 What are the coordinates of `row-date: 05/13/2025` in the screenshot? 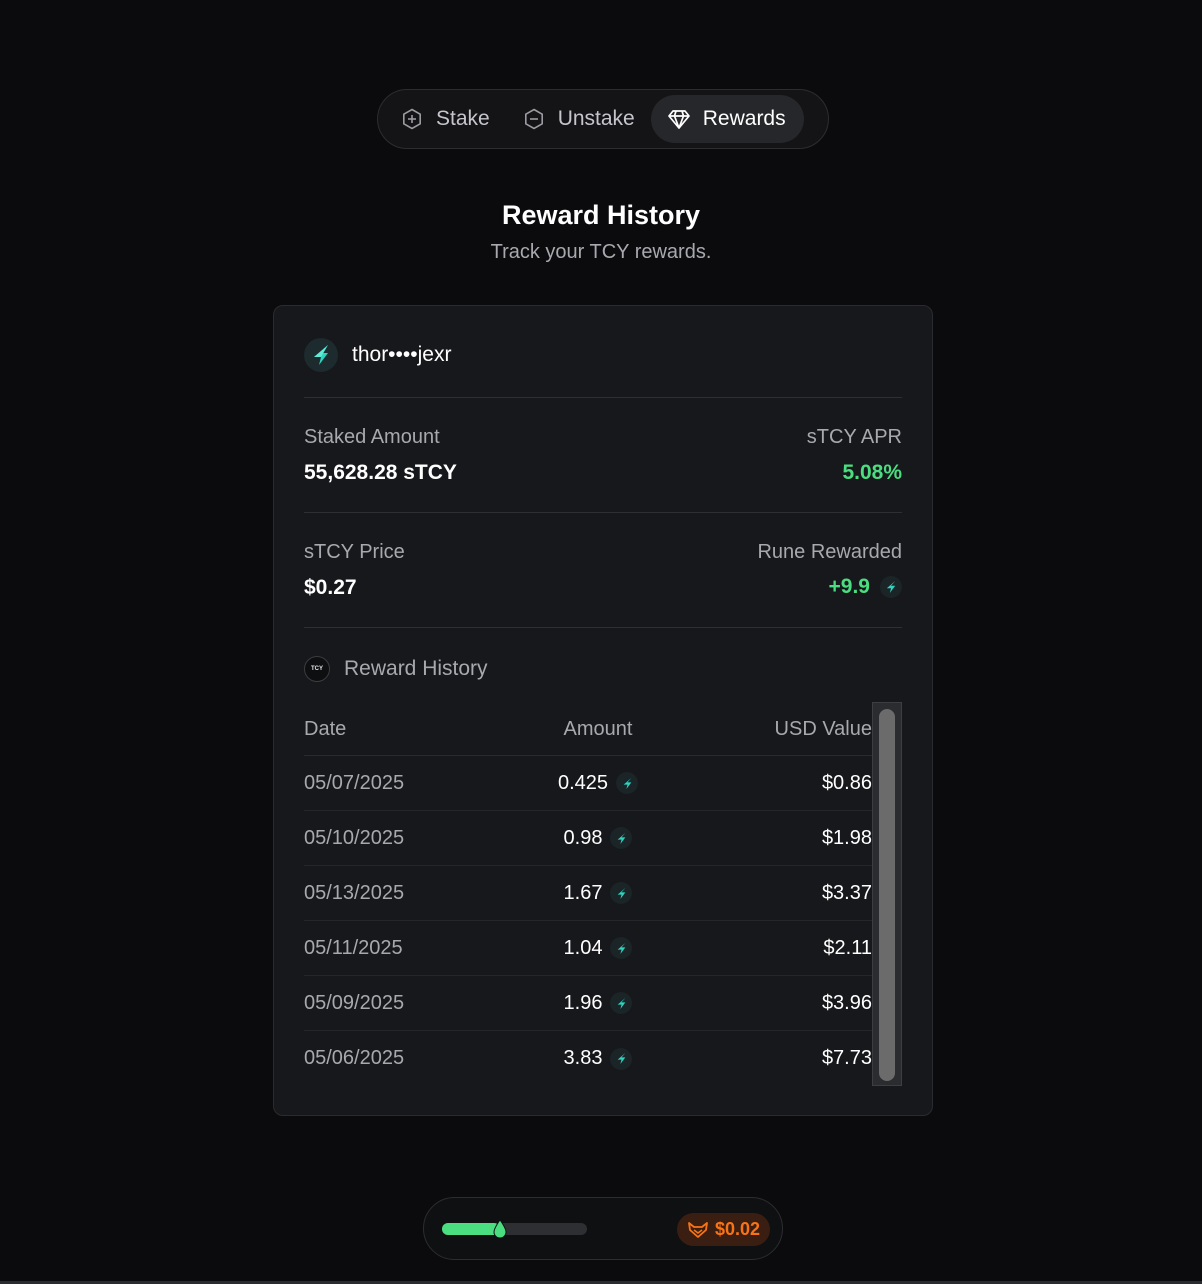 It's located at (354, 892).